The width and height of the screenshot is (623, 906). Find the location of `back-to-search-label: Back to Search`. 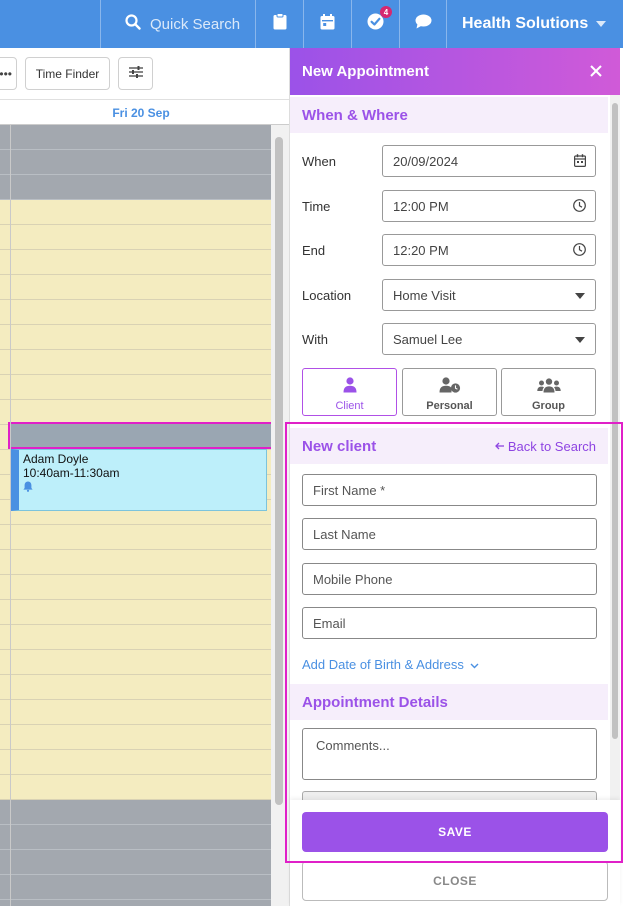

back-to-search-label: Back to Search is located at coordinates (551, 446).